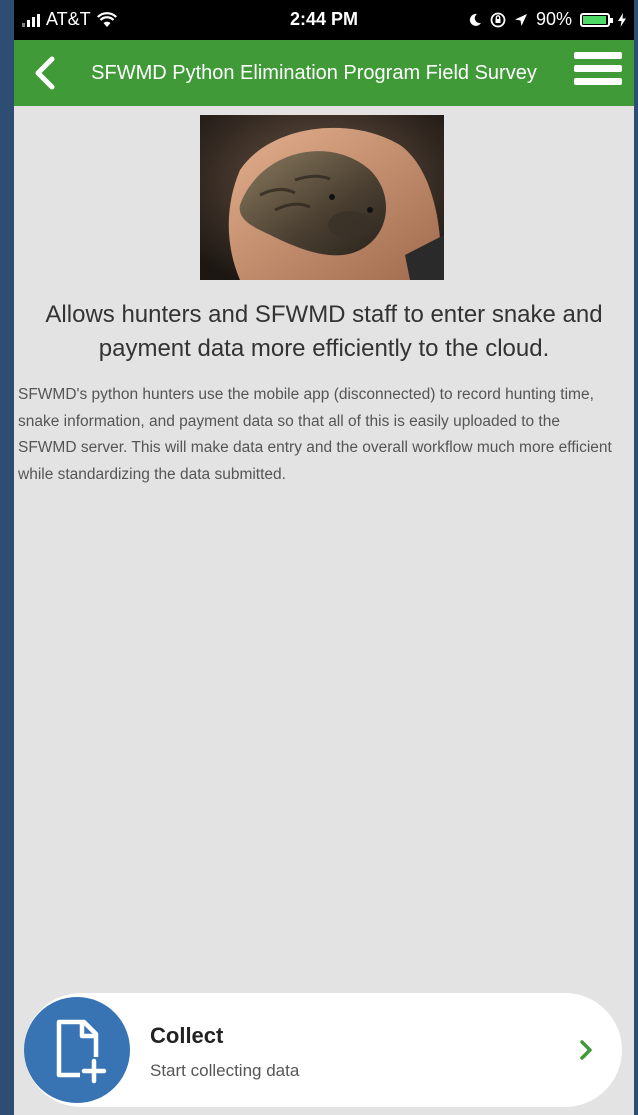 The height and width of the screenshot is (1115, 638). Describe the element at coordinates (598, 73) in the screenshot. I see `hamburger-menu-icon` at that location.